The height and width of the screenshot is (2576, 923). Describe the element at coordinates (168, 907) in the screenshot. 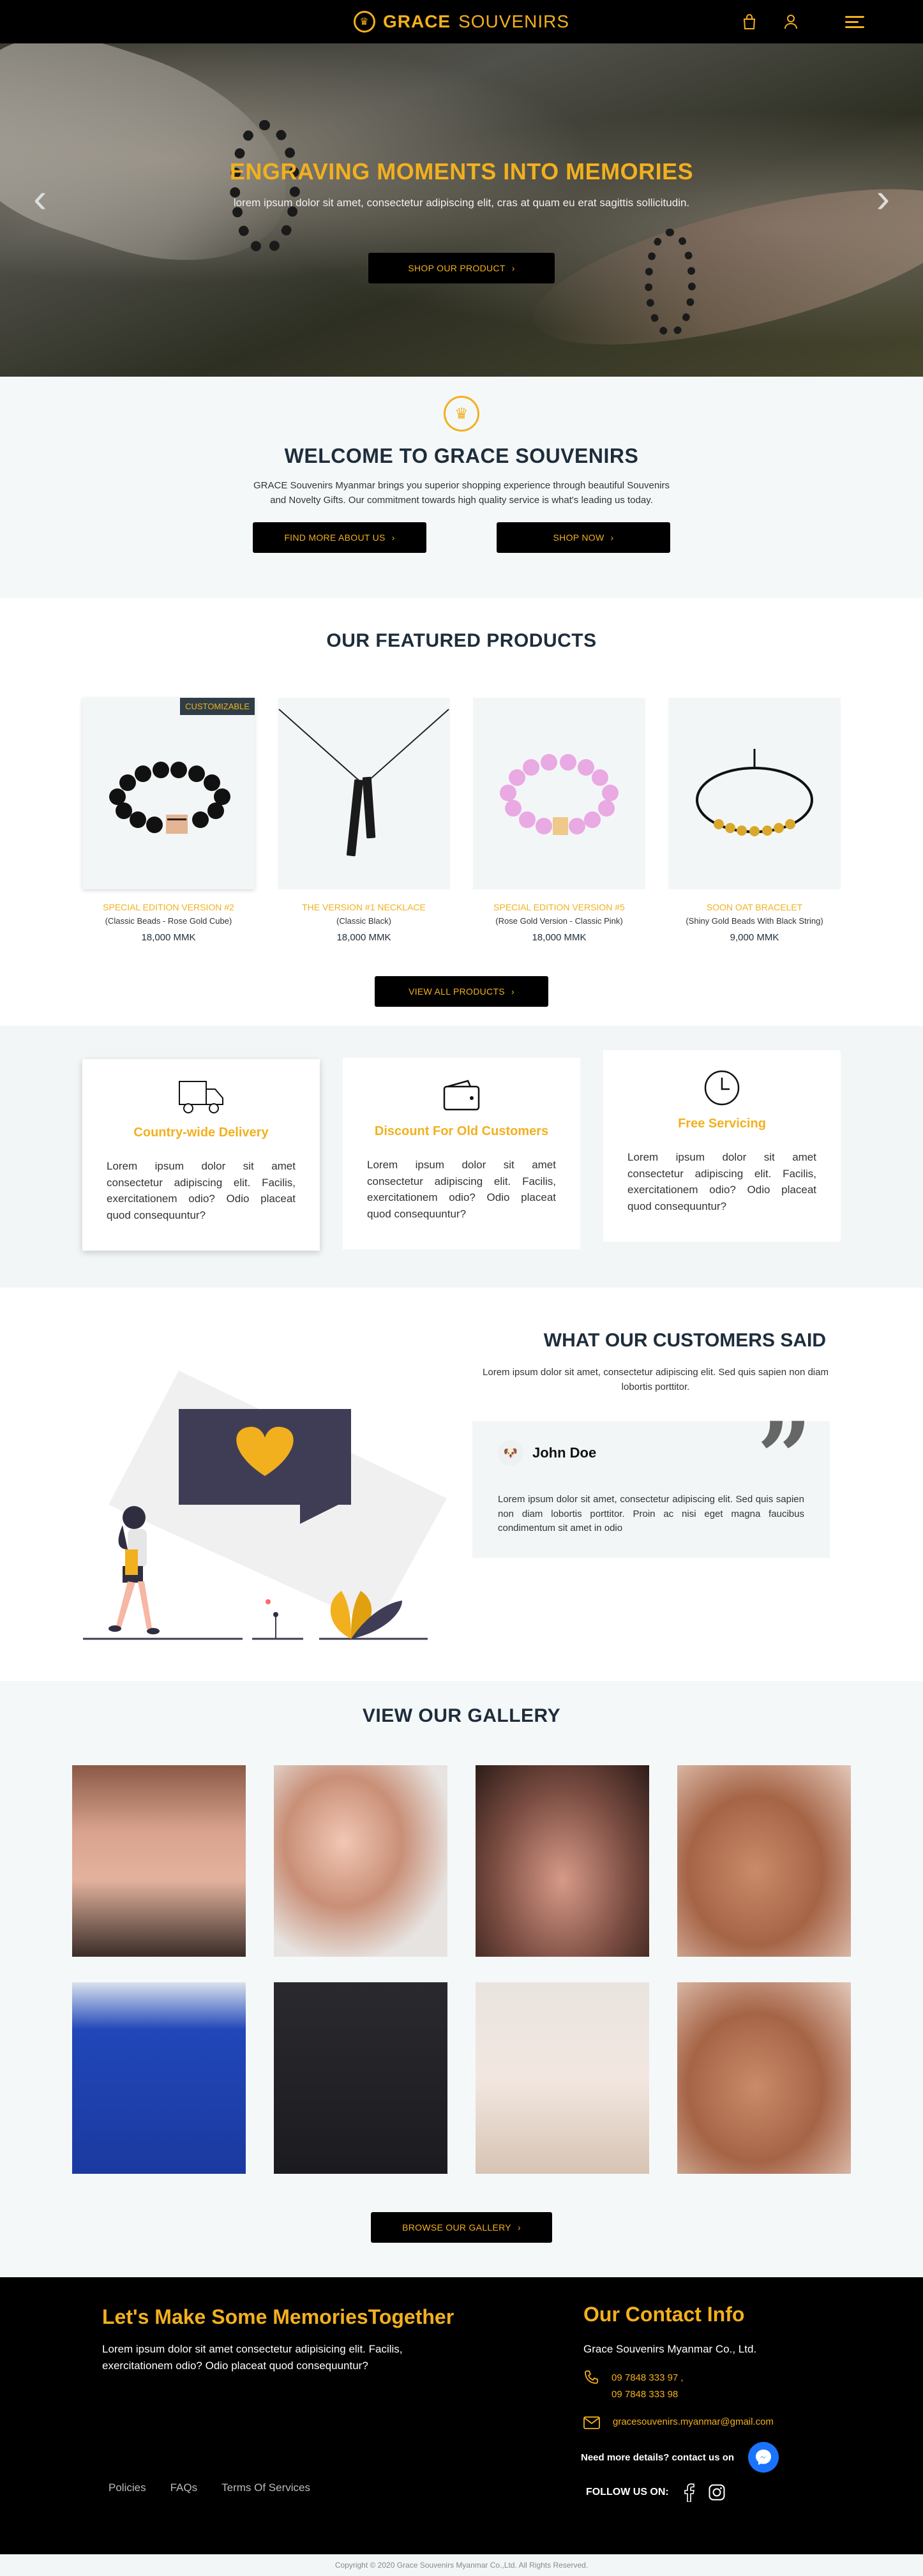

I see `product-name: SPECIAL EDITION VERSION #2` at that location.